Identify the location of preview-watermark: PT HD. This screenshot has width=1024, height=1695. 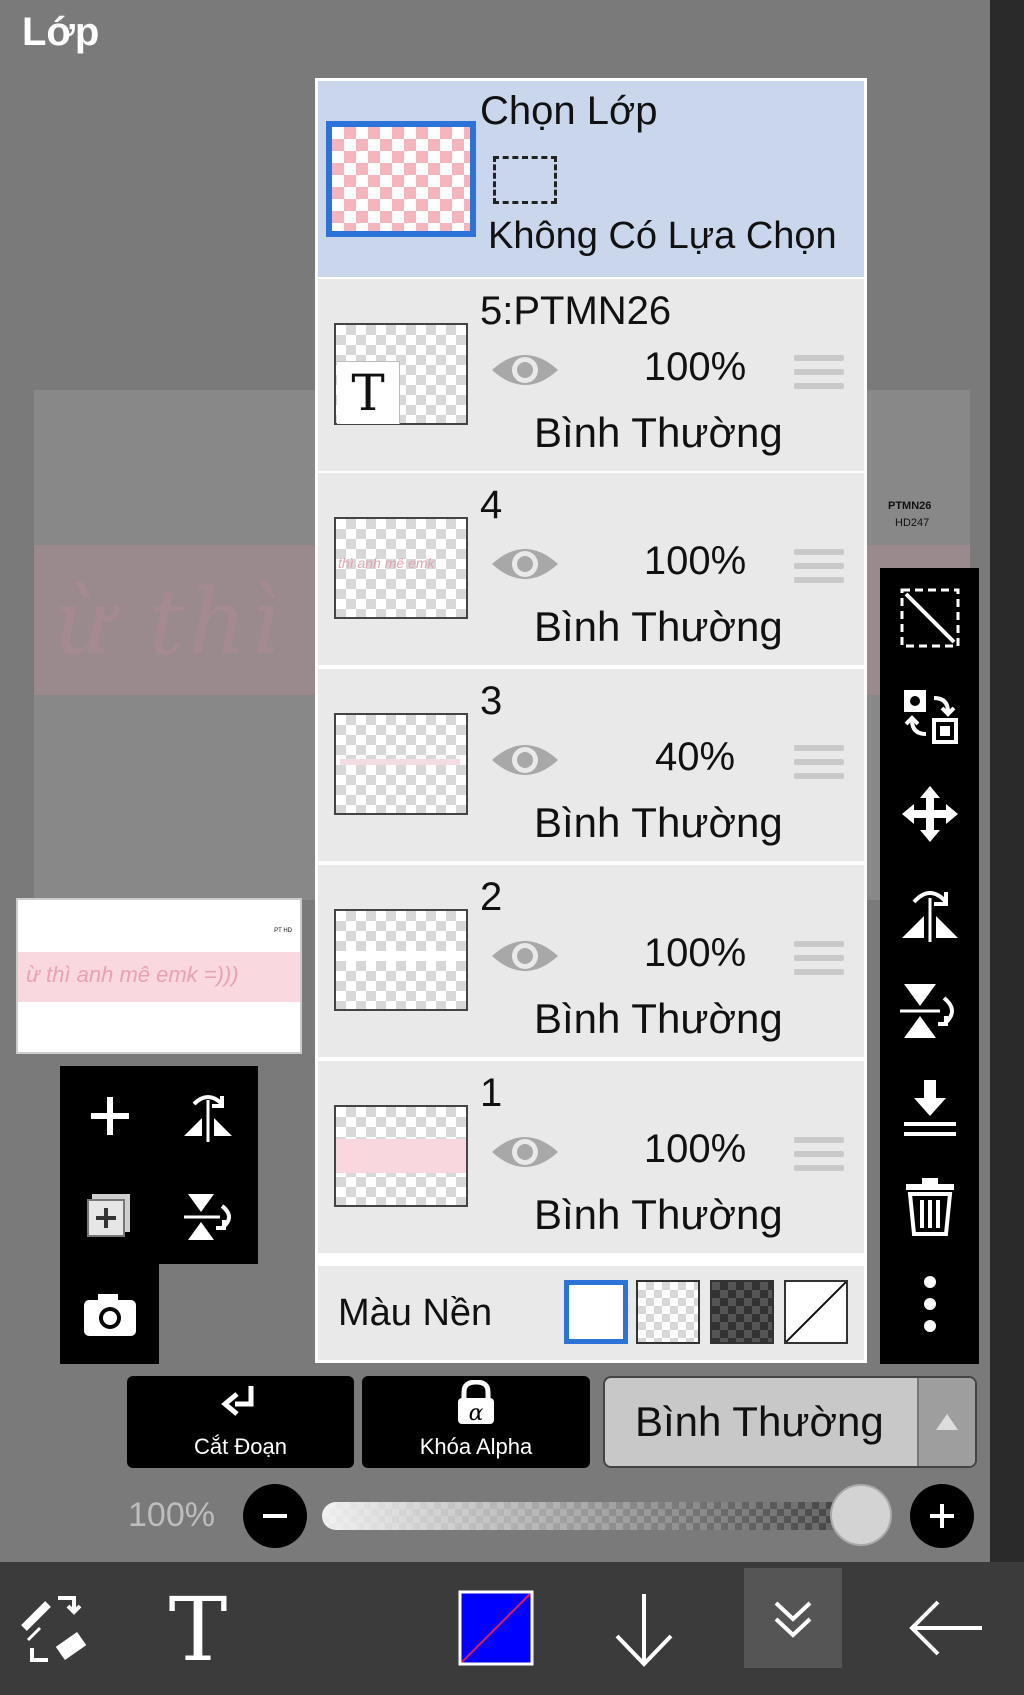
(283, 931).